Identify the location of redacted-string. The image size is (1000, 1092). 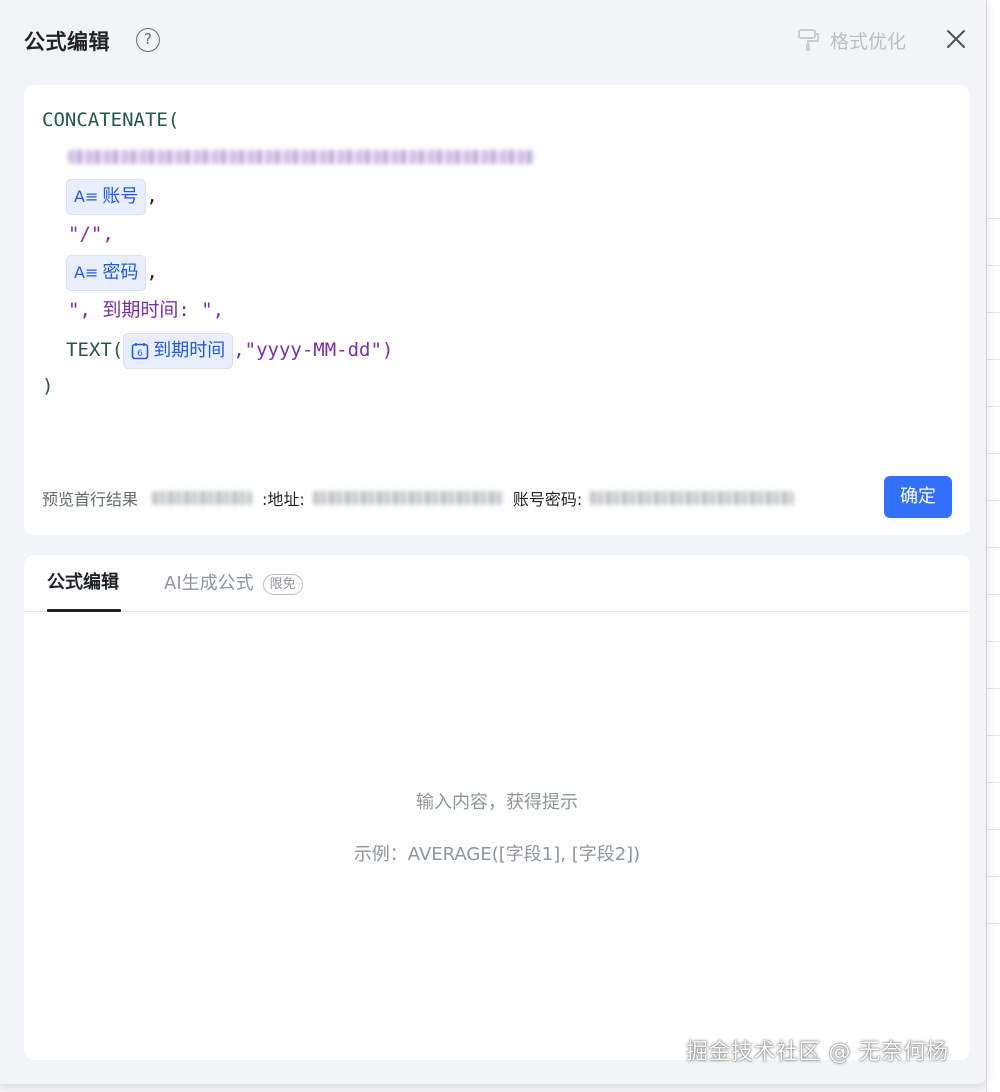
(301, 156).